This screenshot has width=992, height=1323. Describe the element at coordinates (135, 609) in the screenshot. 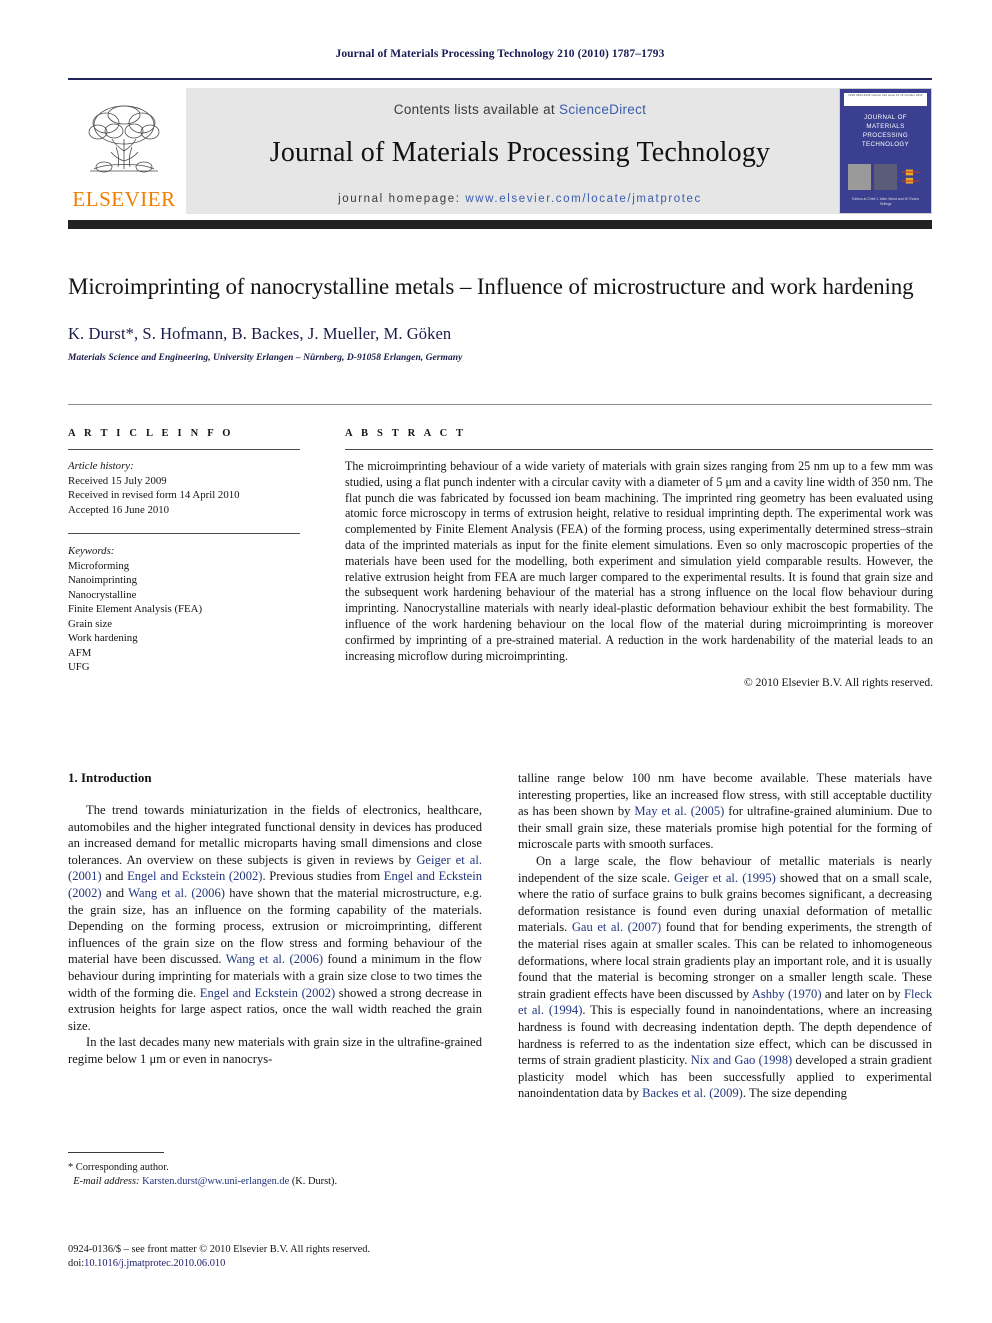

I see `keyword-item: Finite Element Analysis (FEA)` at that location.